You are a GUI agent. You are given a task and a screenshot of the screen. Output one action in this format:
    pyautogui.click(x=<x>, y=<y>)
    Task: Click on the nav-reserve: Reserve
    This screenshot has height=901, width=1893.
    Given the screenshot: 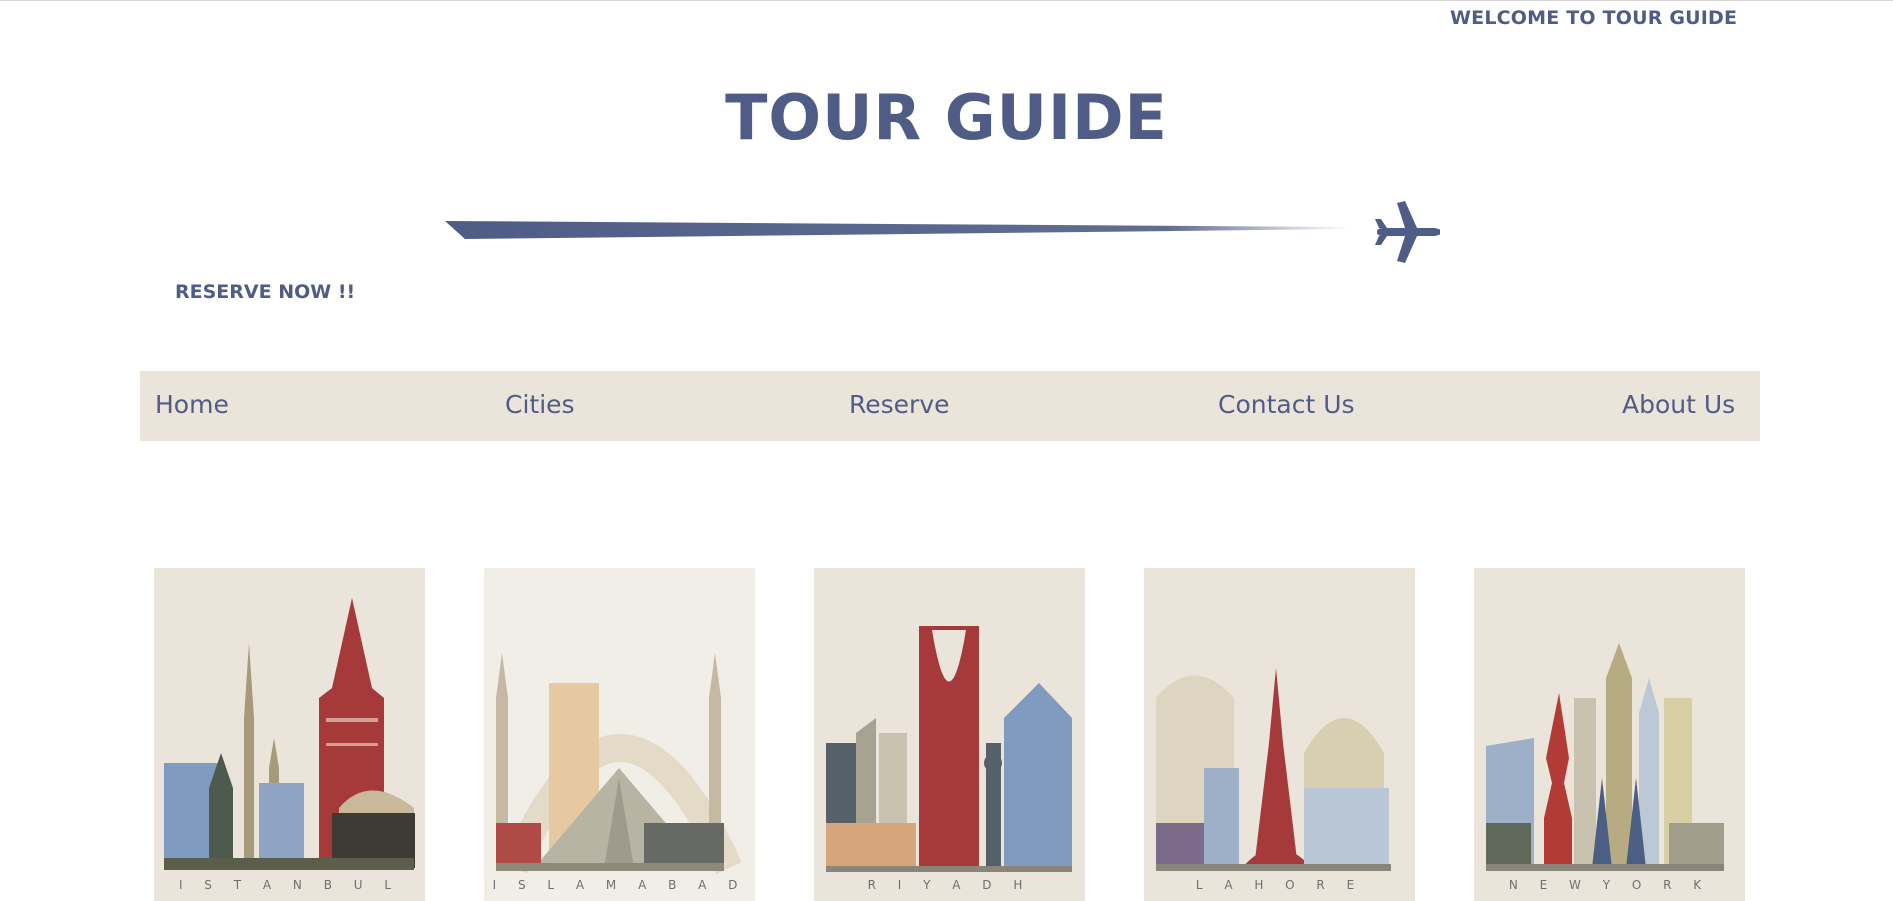 What is the action you would take?
    pyautogui.click(x=899, y=404)
    